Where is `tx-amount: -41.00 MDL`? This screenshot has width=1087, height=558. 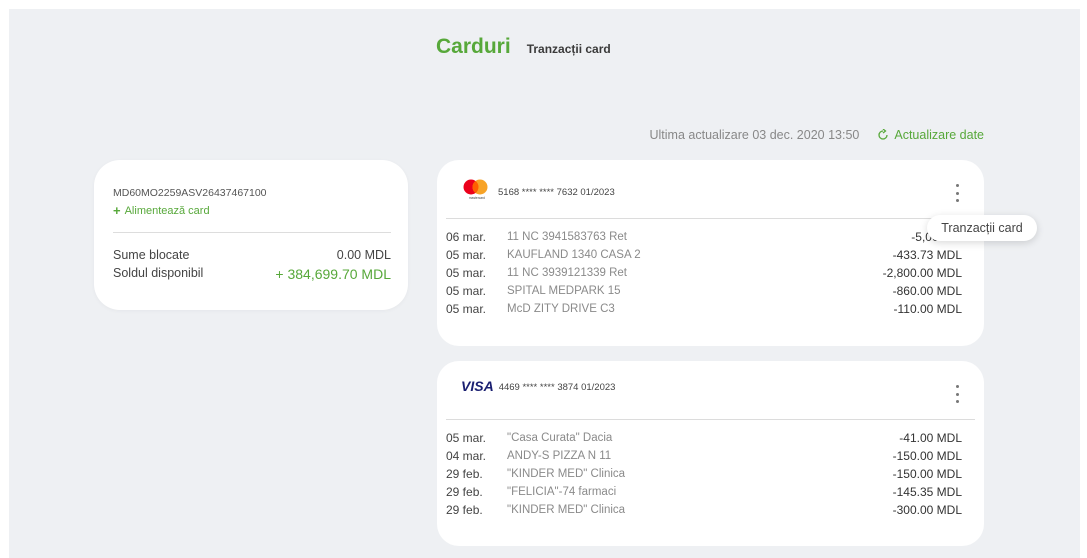
tx-amount: -41.00 MDL is located at coordinates (930, 438).